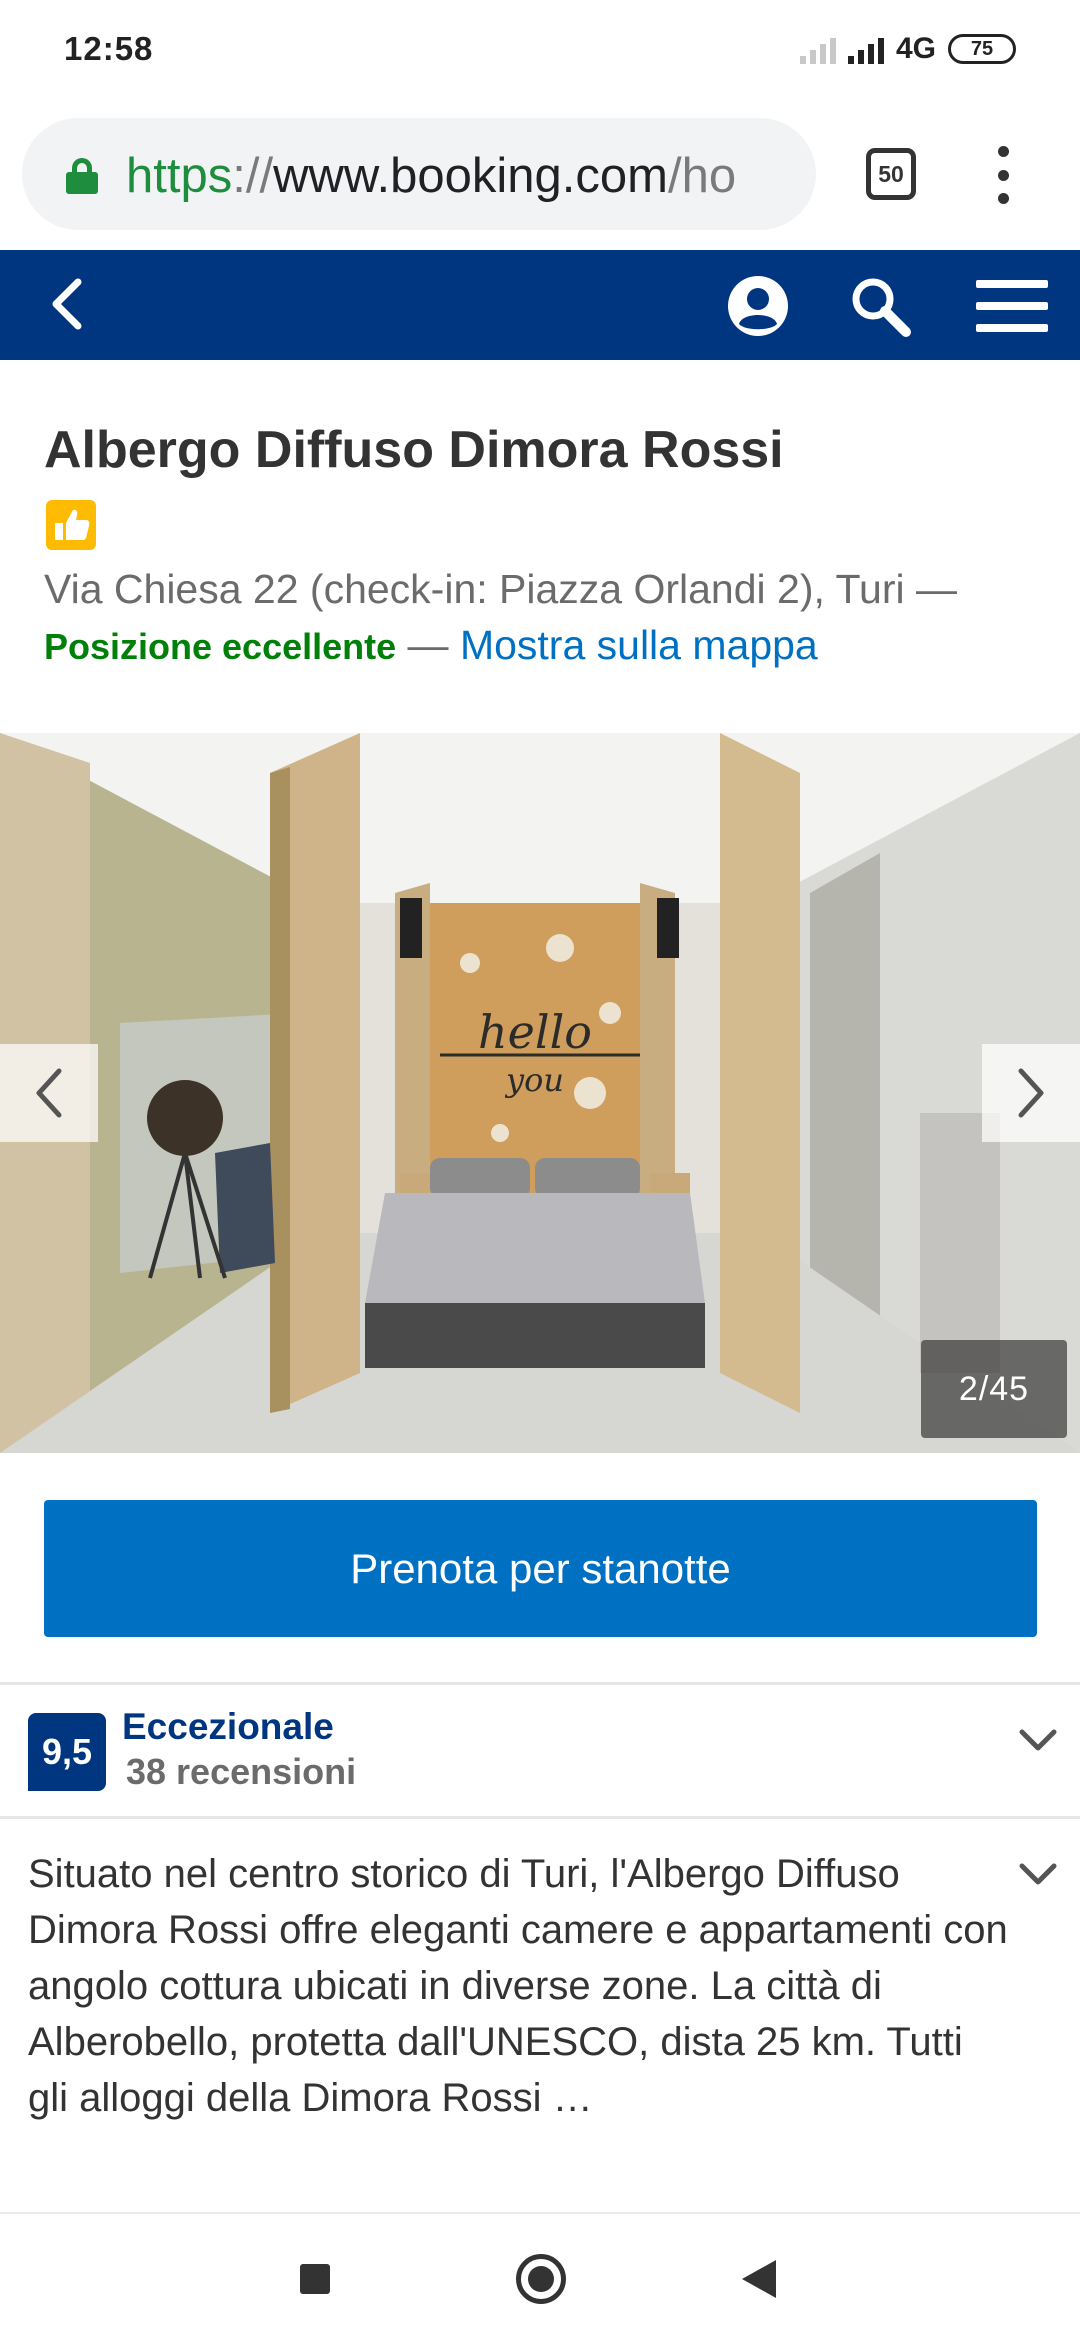 The width and height of the screenshot is (1080, 2340). What do you see at coordinates (71, 525) in the screenshot?
I see `thumbs-up-icon` at bounding box center [71, 525].